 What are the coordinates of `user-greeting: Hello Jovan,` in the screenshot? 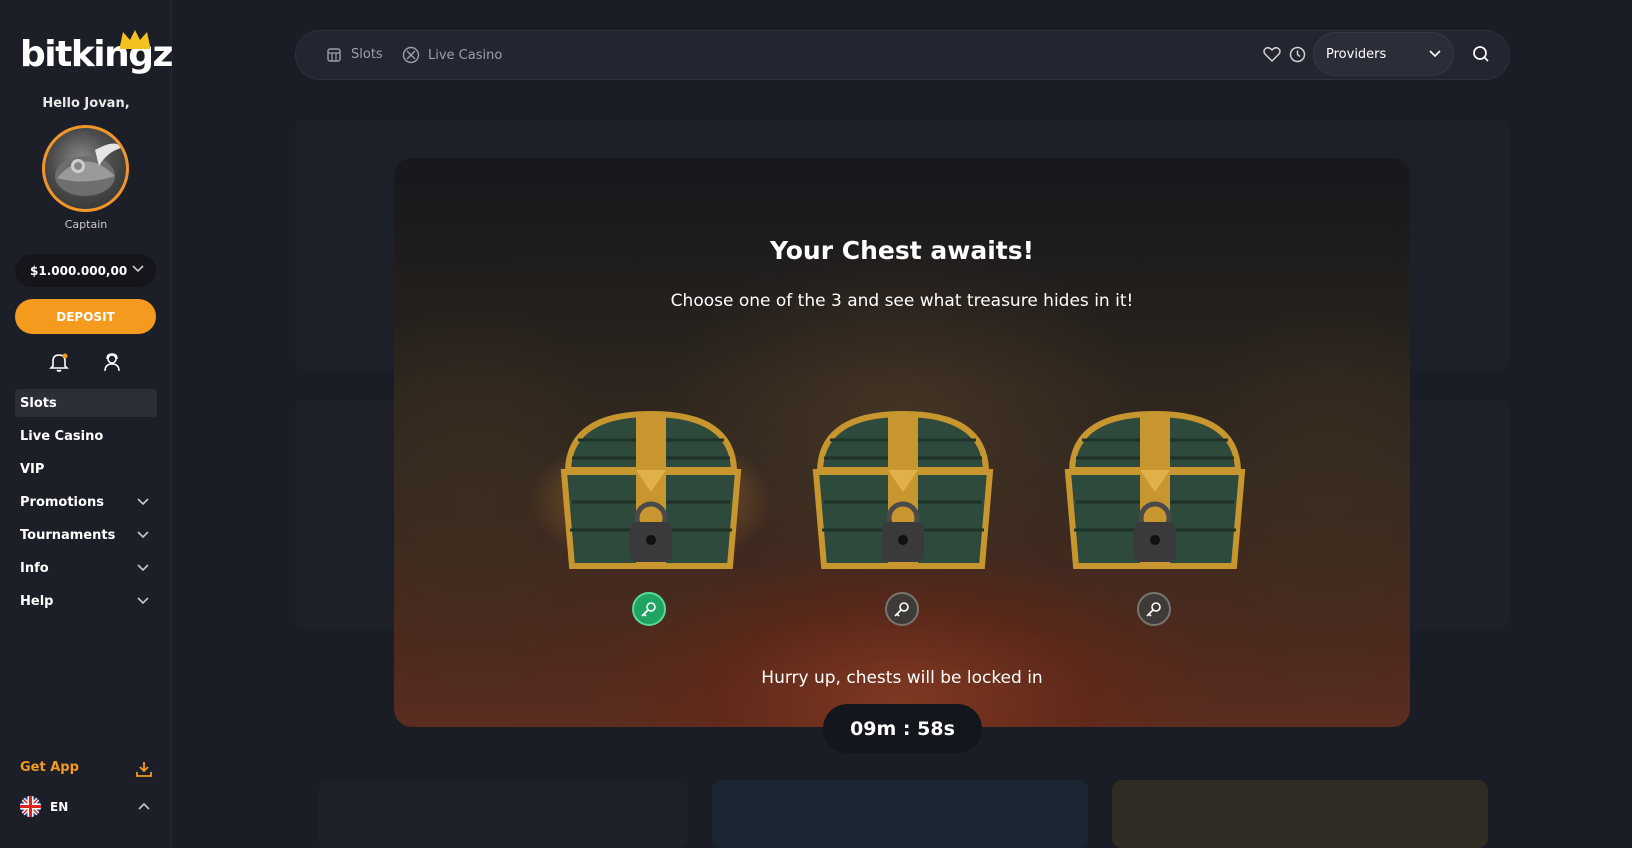 It's located at (86, 103).